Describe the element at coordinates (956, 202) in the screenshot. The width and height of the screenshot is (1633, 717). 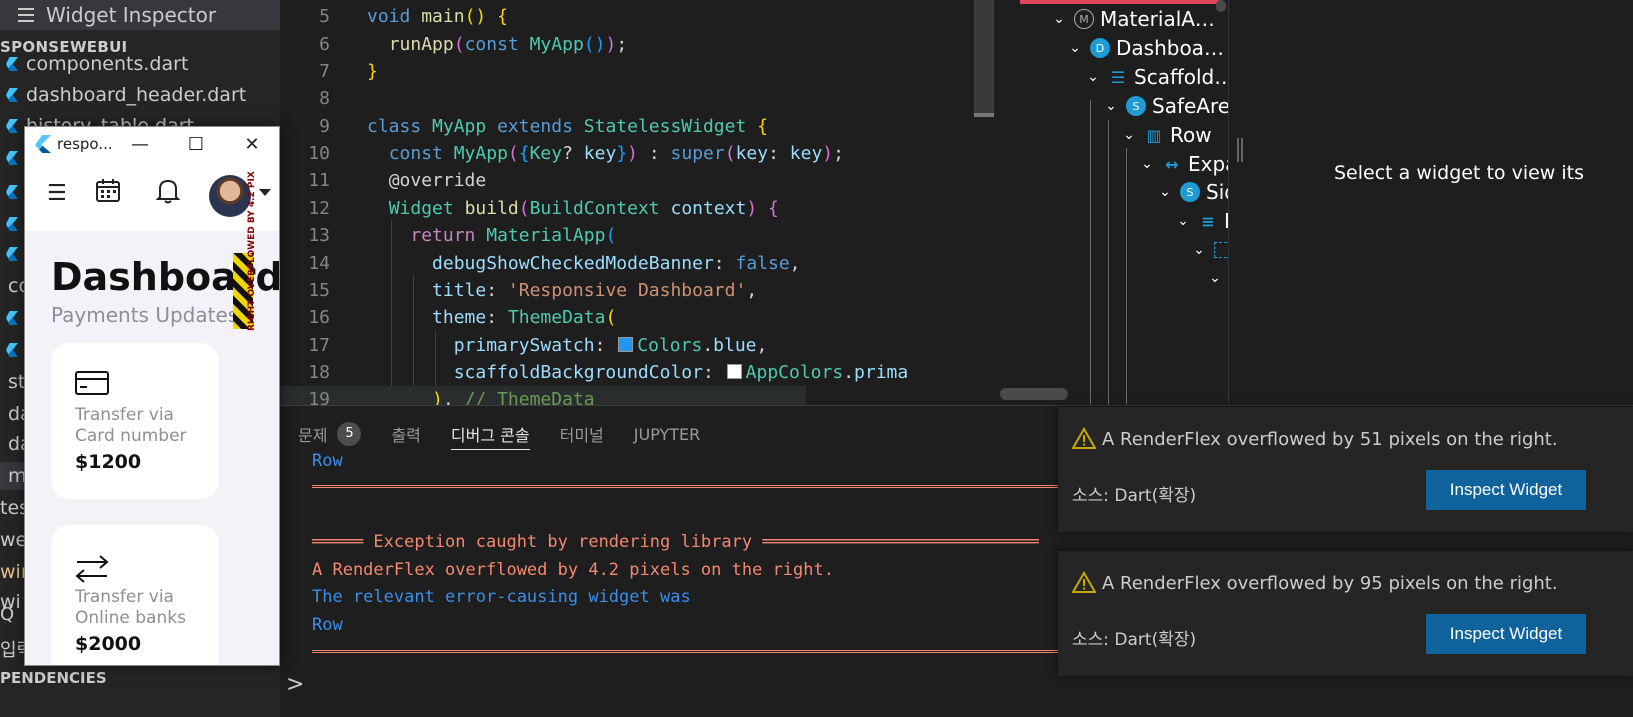
I see `minimap` at that location.